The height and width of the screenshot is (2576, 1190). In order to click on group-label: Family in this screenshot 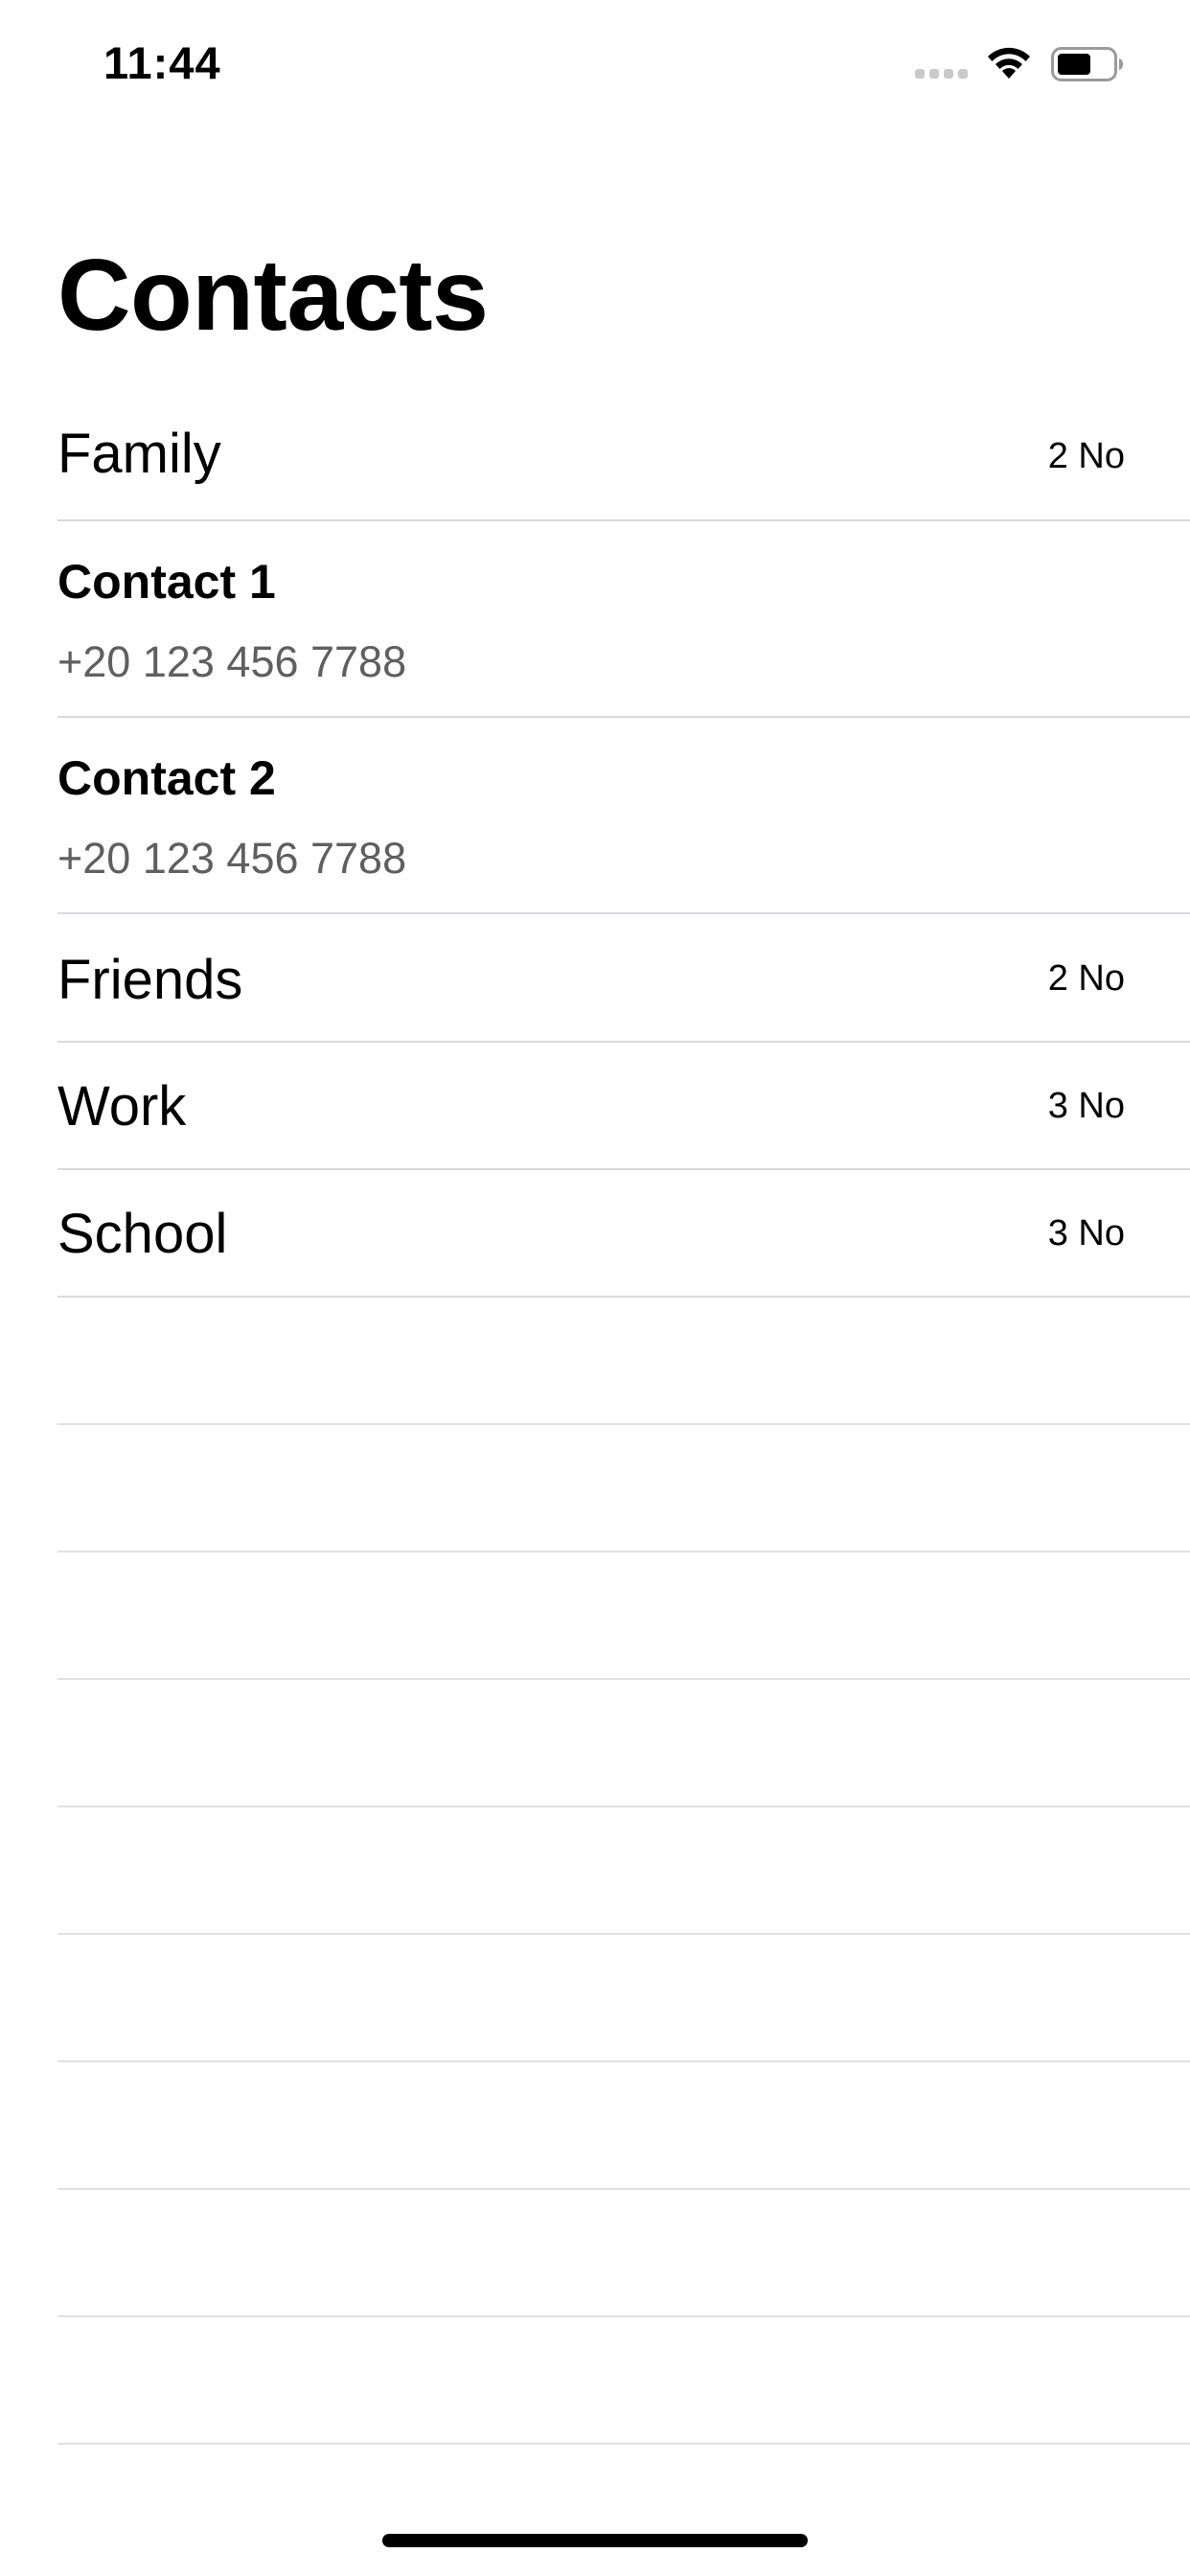, I will do `click(139, 454)`.